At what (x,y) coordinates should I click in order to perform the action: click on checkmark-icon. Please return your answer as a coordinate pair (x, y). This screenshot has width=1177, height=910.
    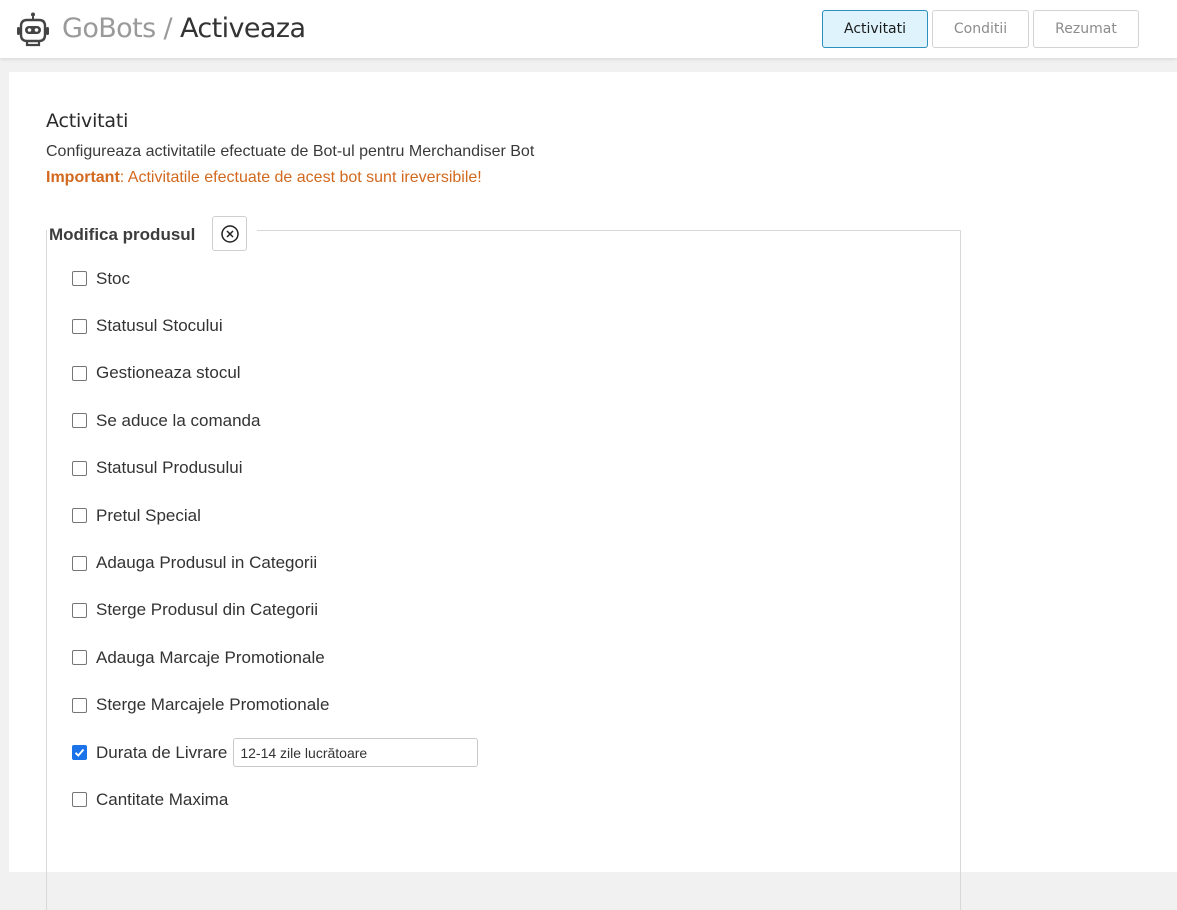
    Looking at the image, I should click on (79, 752).